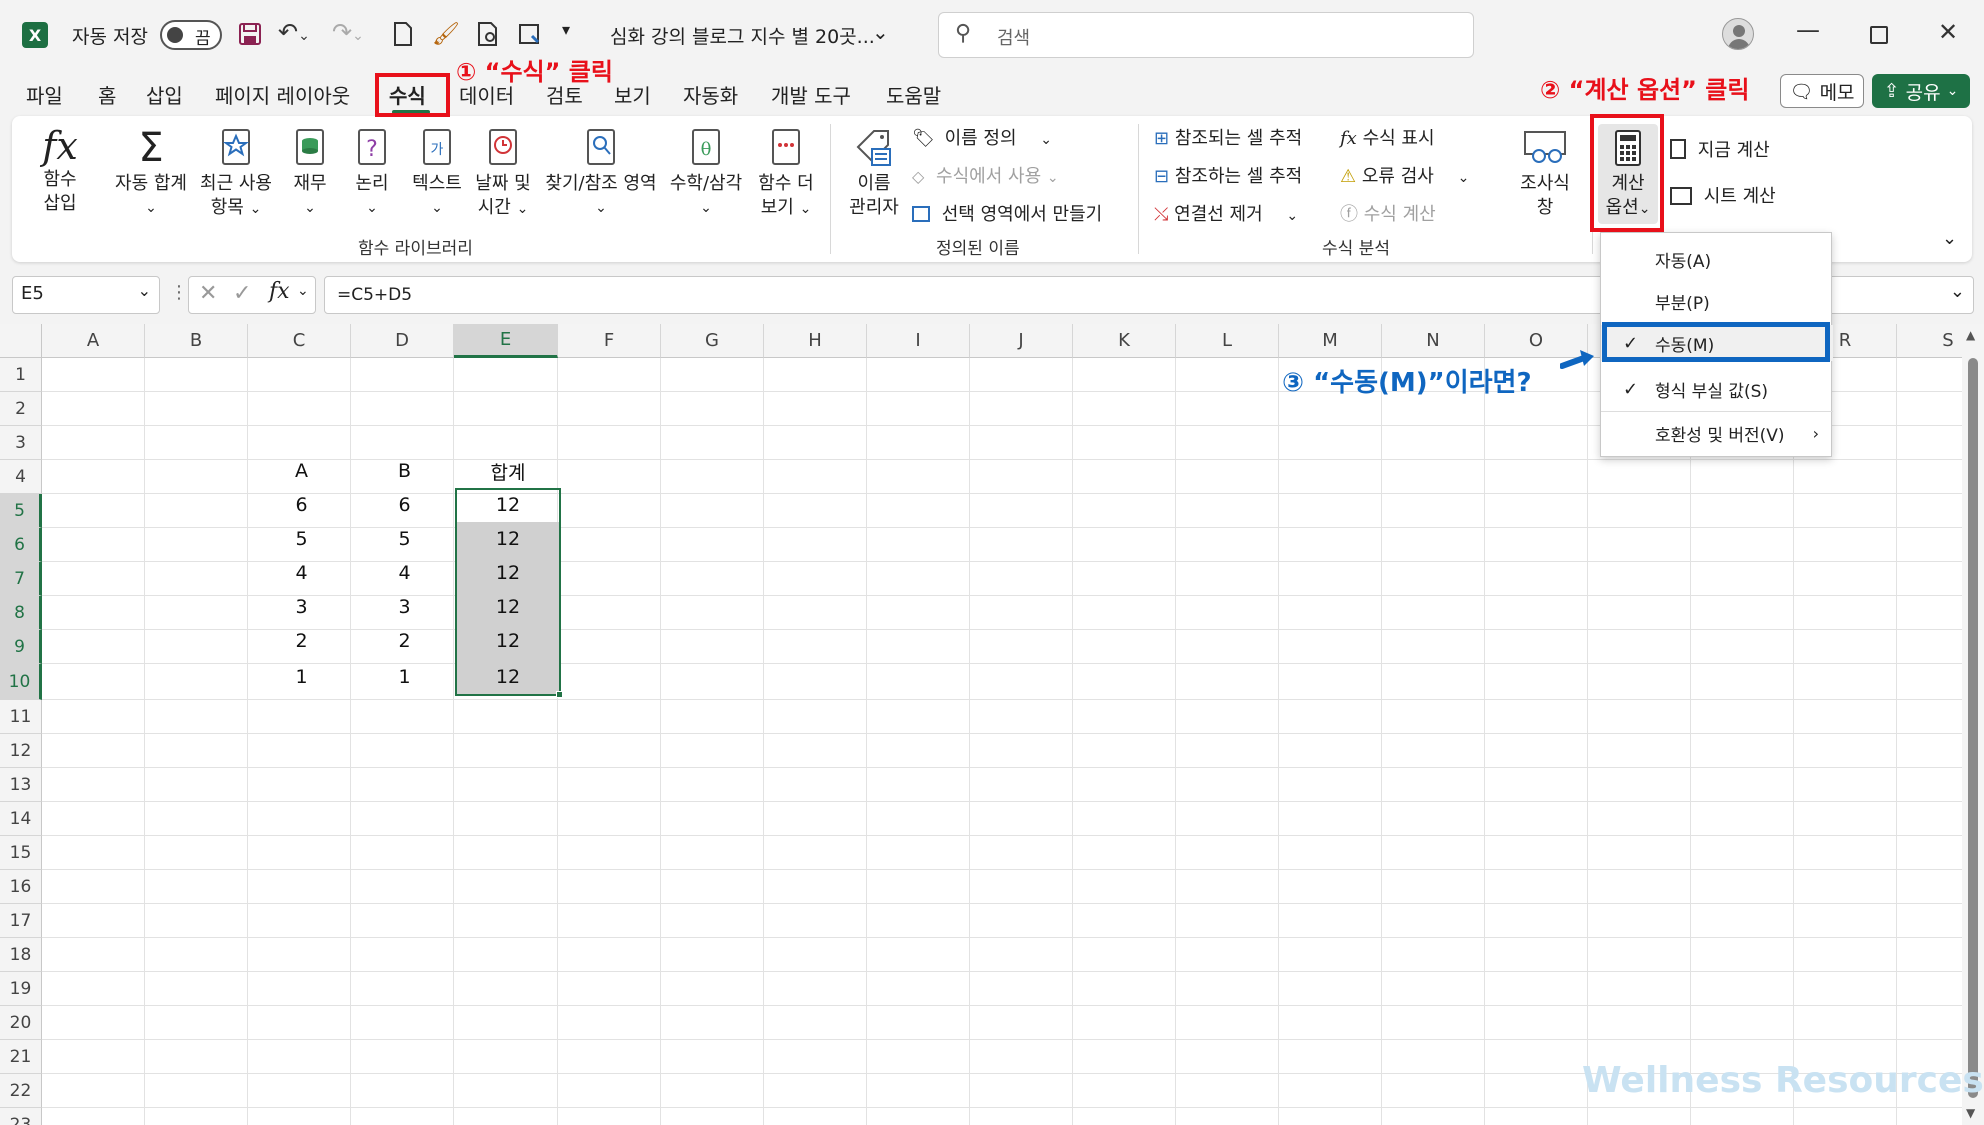 This screenshot has width=1984, height=1125. I want to click on column-header-g: G, so click(712, 341).